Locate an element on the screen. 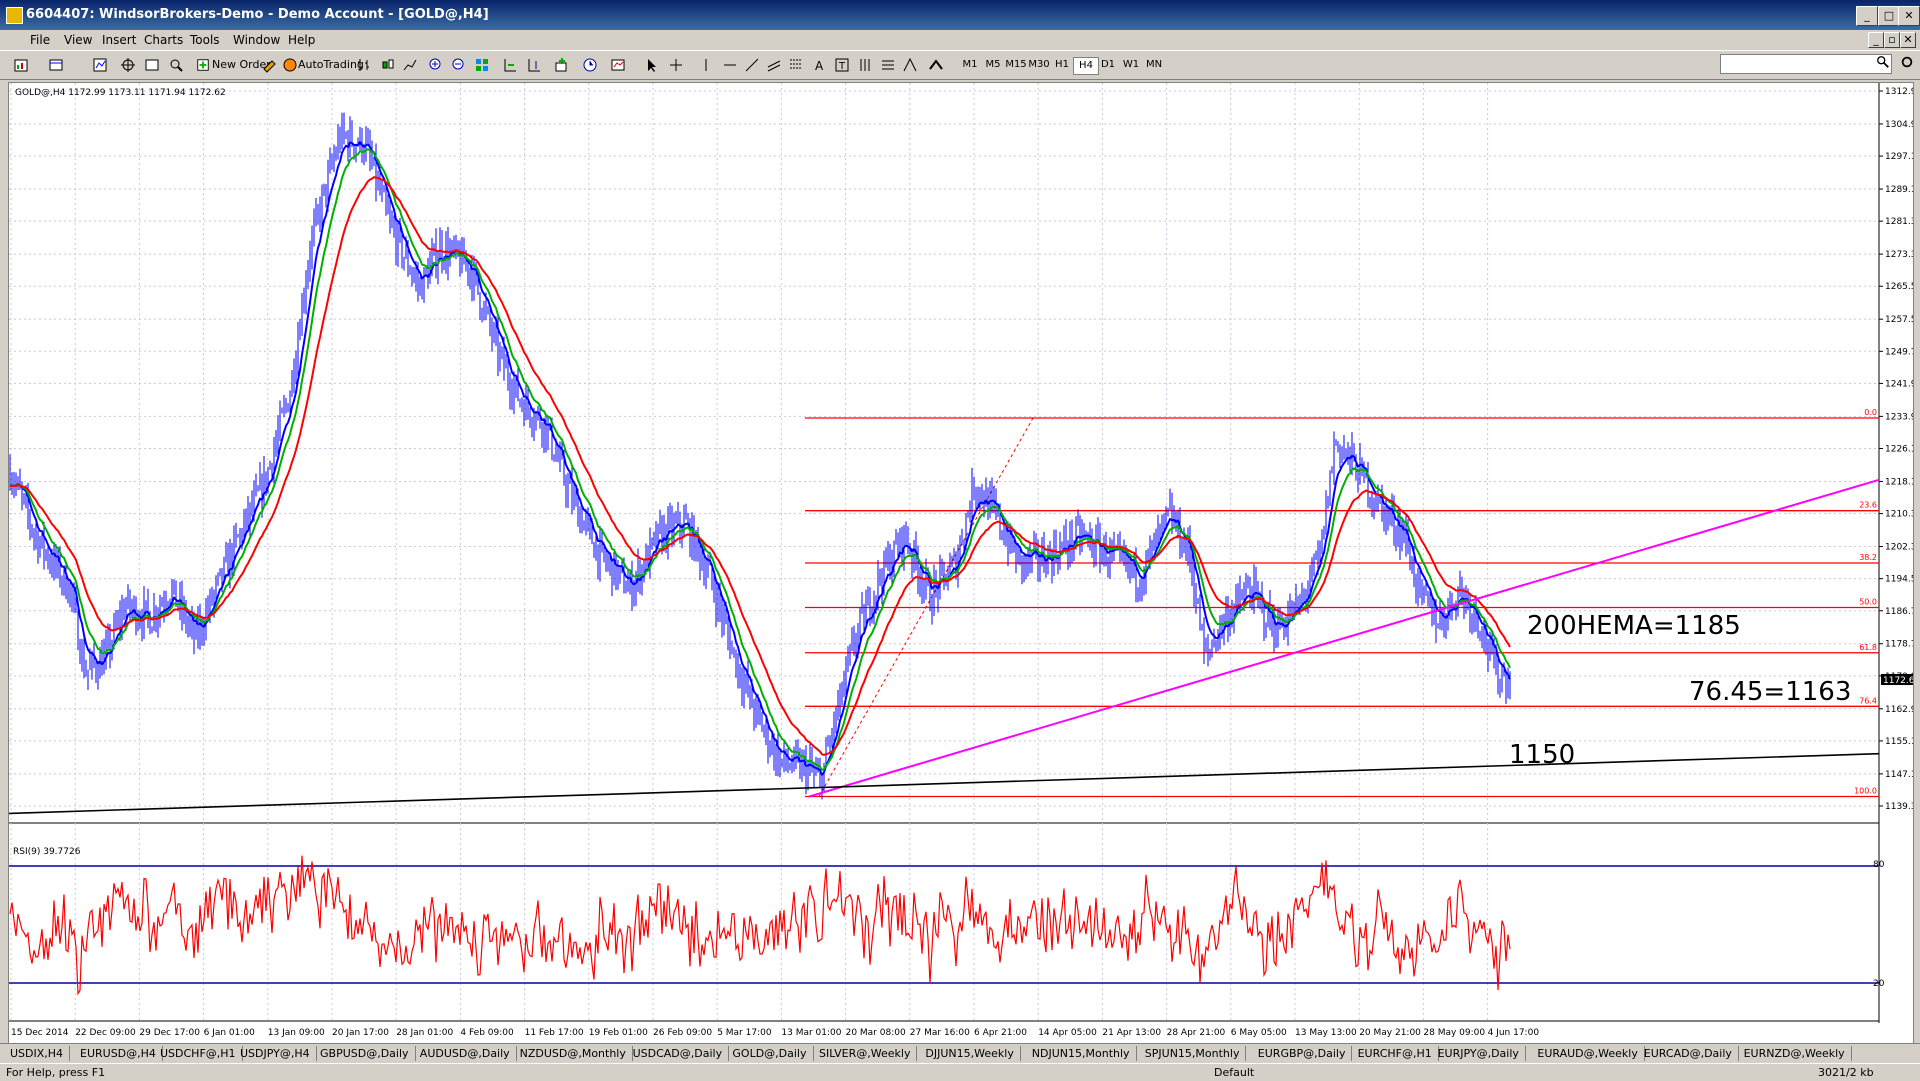 The height and width of the screenshot is (1081, 1920). menu-file: File is located at coordinates (40, 40).